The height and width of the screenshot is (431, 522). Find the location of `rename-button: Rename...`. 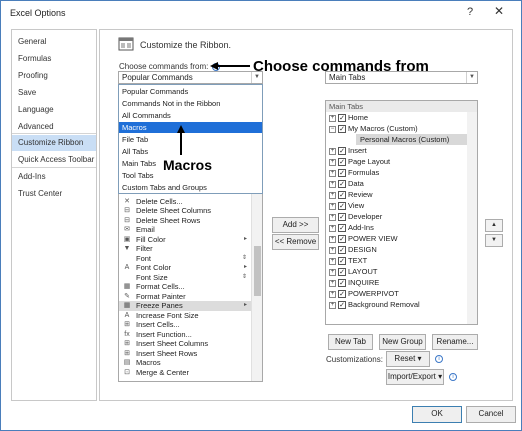

rename-button: Rename... is located at coordinates (455, 342).